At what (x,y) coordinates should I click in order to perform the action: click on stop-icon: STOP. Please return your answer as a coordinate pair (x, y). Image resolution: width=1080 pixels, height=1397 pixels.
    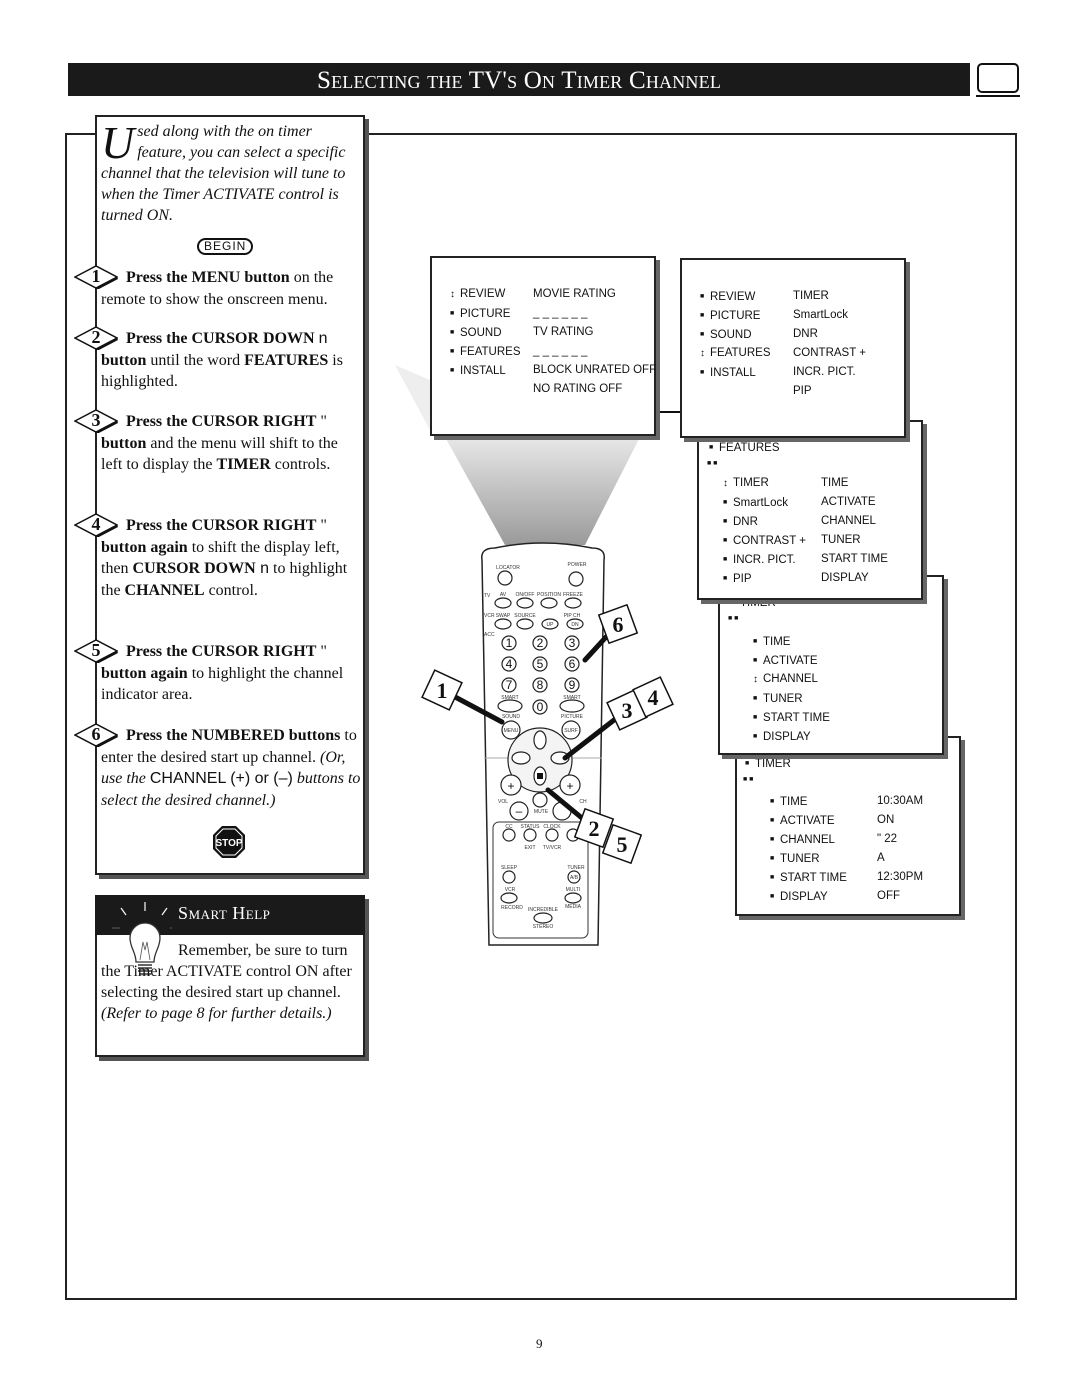
    Looking at the image, I should click on (229, 844).